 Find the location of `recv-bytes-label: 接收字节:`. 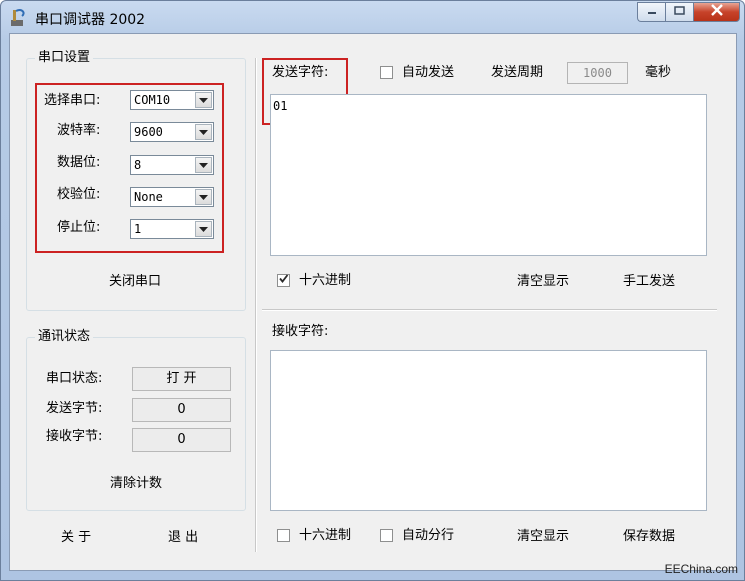

recv-bytes-label: 接收字节: is located at coordinates (74, 436).